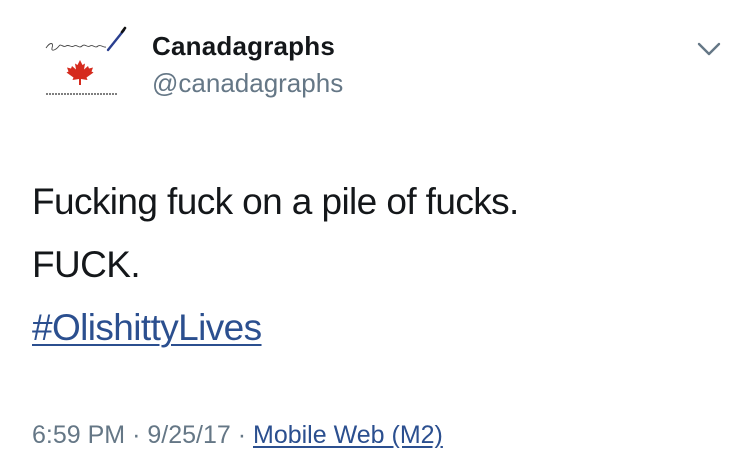  What do you see at coordinates (709, 49) in the screenshot?
I see `chevron-down-icon` at bounding box center [709, 49].